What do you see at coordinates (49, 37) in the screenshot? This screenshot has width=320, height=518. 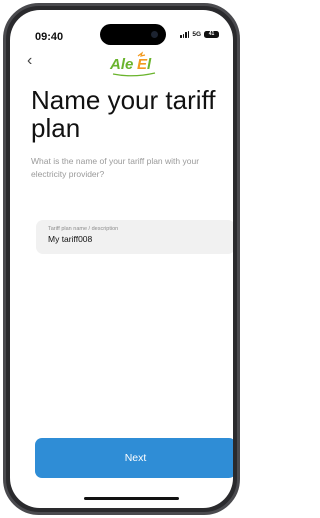 I see `status-time: 09:40` at bounding box center [49, 37].